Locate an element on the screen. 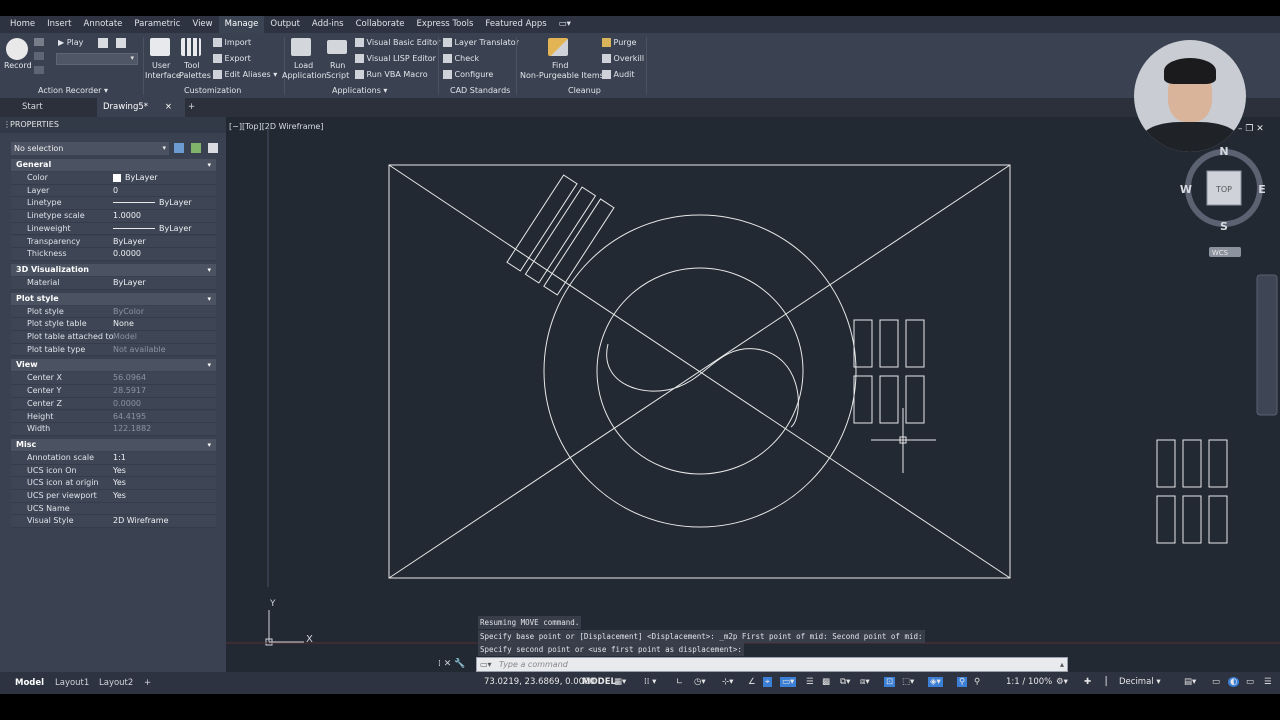  tab-output: Output is located at coordinates (285, 24).